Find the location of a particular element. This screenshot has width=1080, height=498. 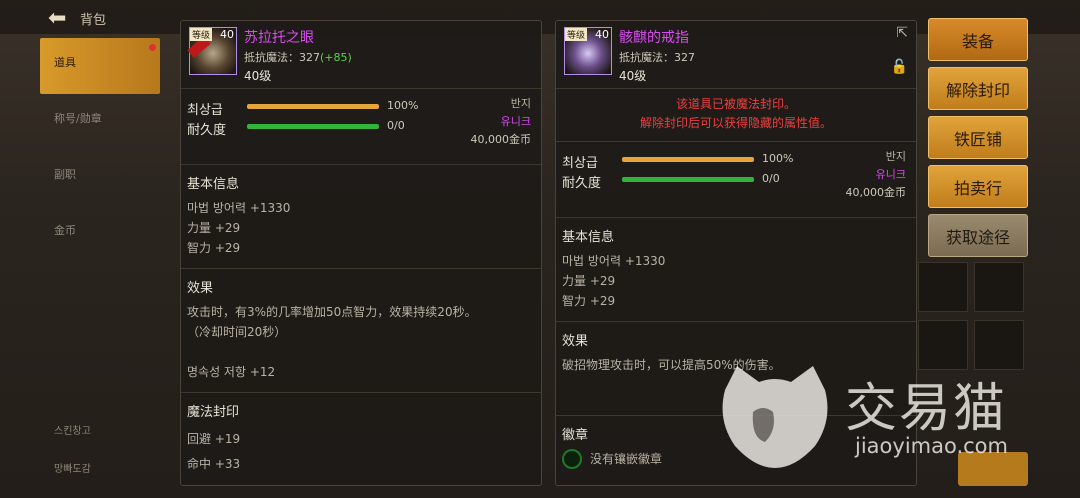

watermark: 交易猫 jiaoyimao.com is located at coordinates (875, 415).